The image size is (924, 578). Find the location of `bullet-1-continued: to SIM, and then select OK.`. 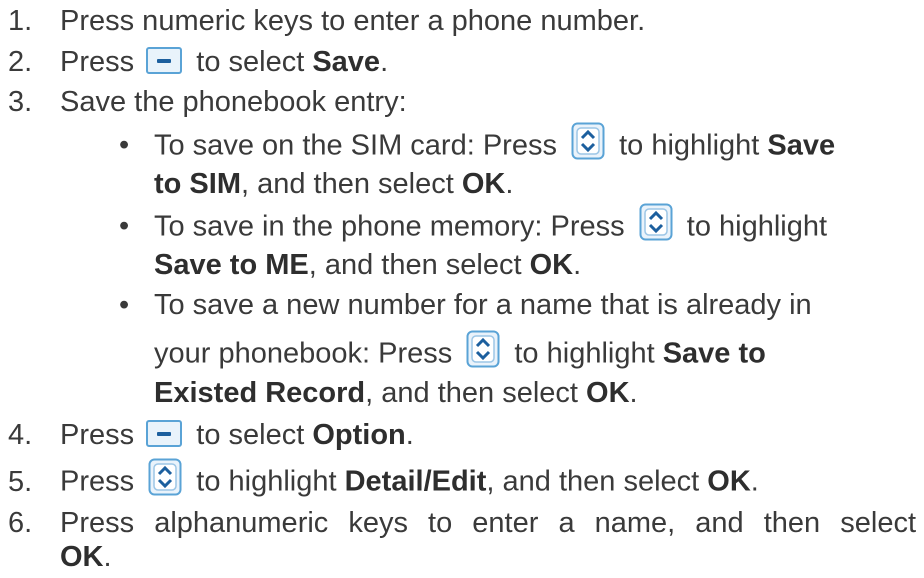

bullet-1-continued: to SIM, and then select OK. is located at coordinates (333, 184).